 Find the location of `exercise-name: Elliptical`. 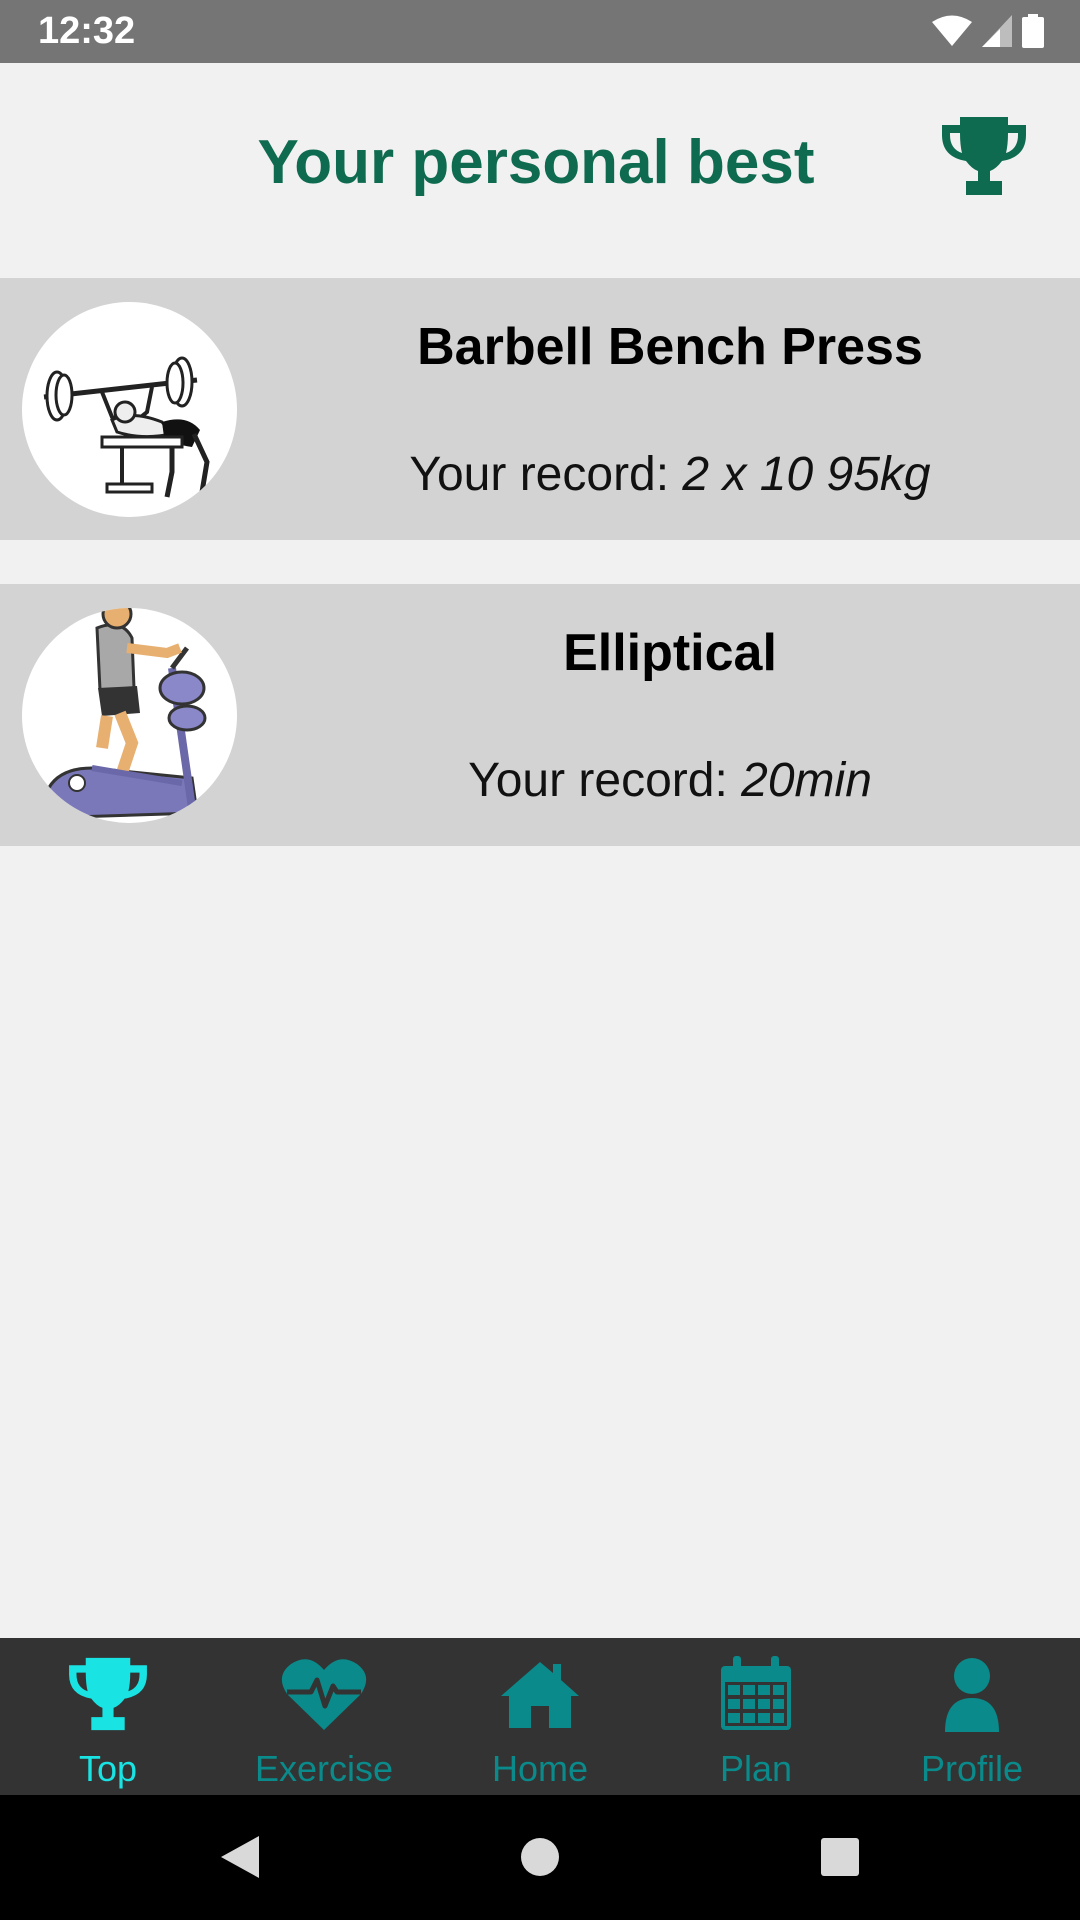

exercise-name: Elliptical is located at coordinates (670, 653).